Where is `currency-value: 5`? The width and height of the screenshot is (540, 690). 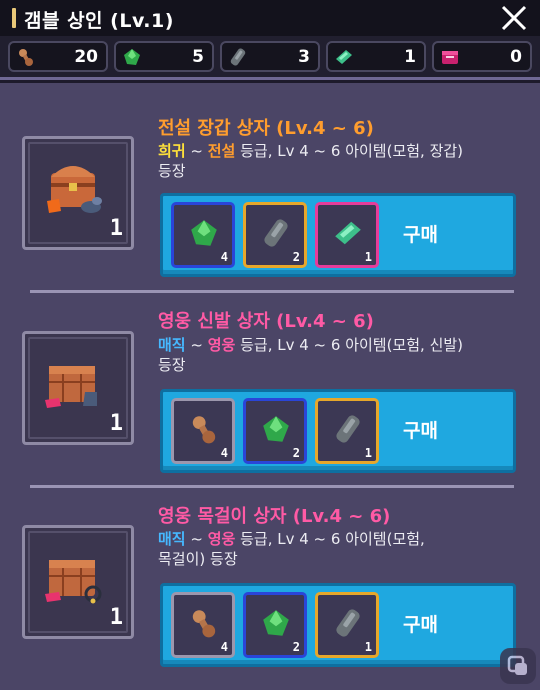
currency-value: 5 is located at coordinates (198, 57).